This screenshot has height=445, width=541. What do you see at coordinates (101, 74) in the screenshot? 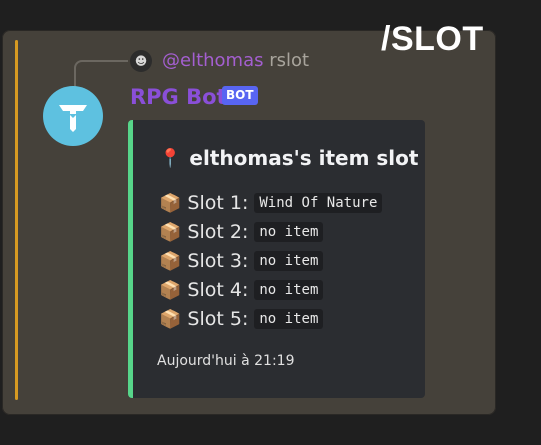
I see `reply-connector` at bounding box center [101, 74].